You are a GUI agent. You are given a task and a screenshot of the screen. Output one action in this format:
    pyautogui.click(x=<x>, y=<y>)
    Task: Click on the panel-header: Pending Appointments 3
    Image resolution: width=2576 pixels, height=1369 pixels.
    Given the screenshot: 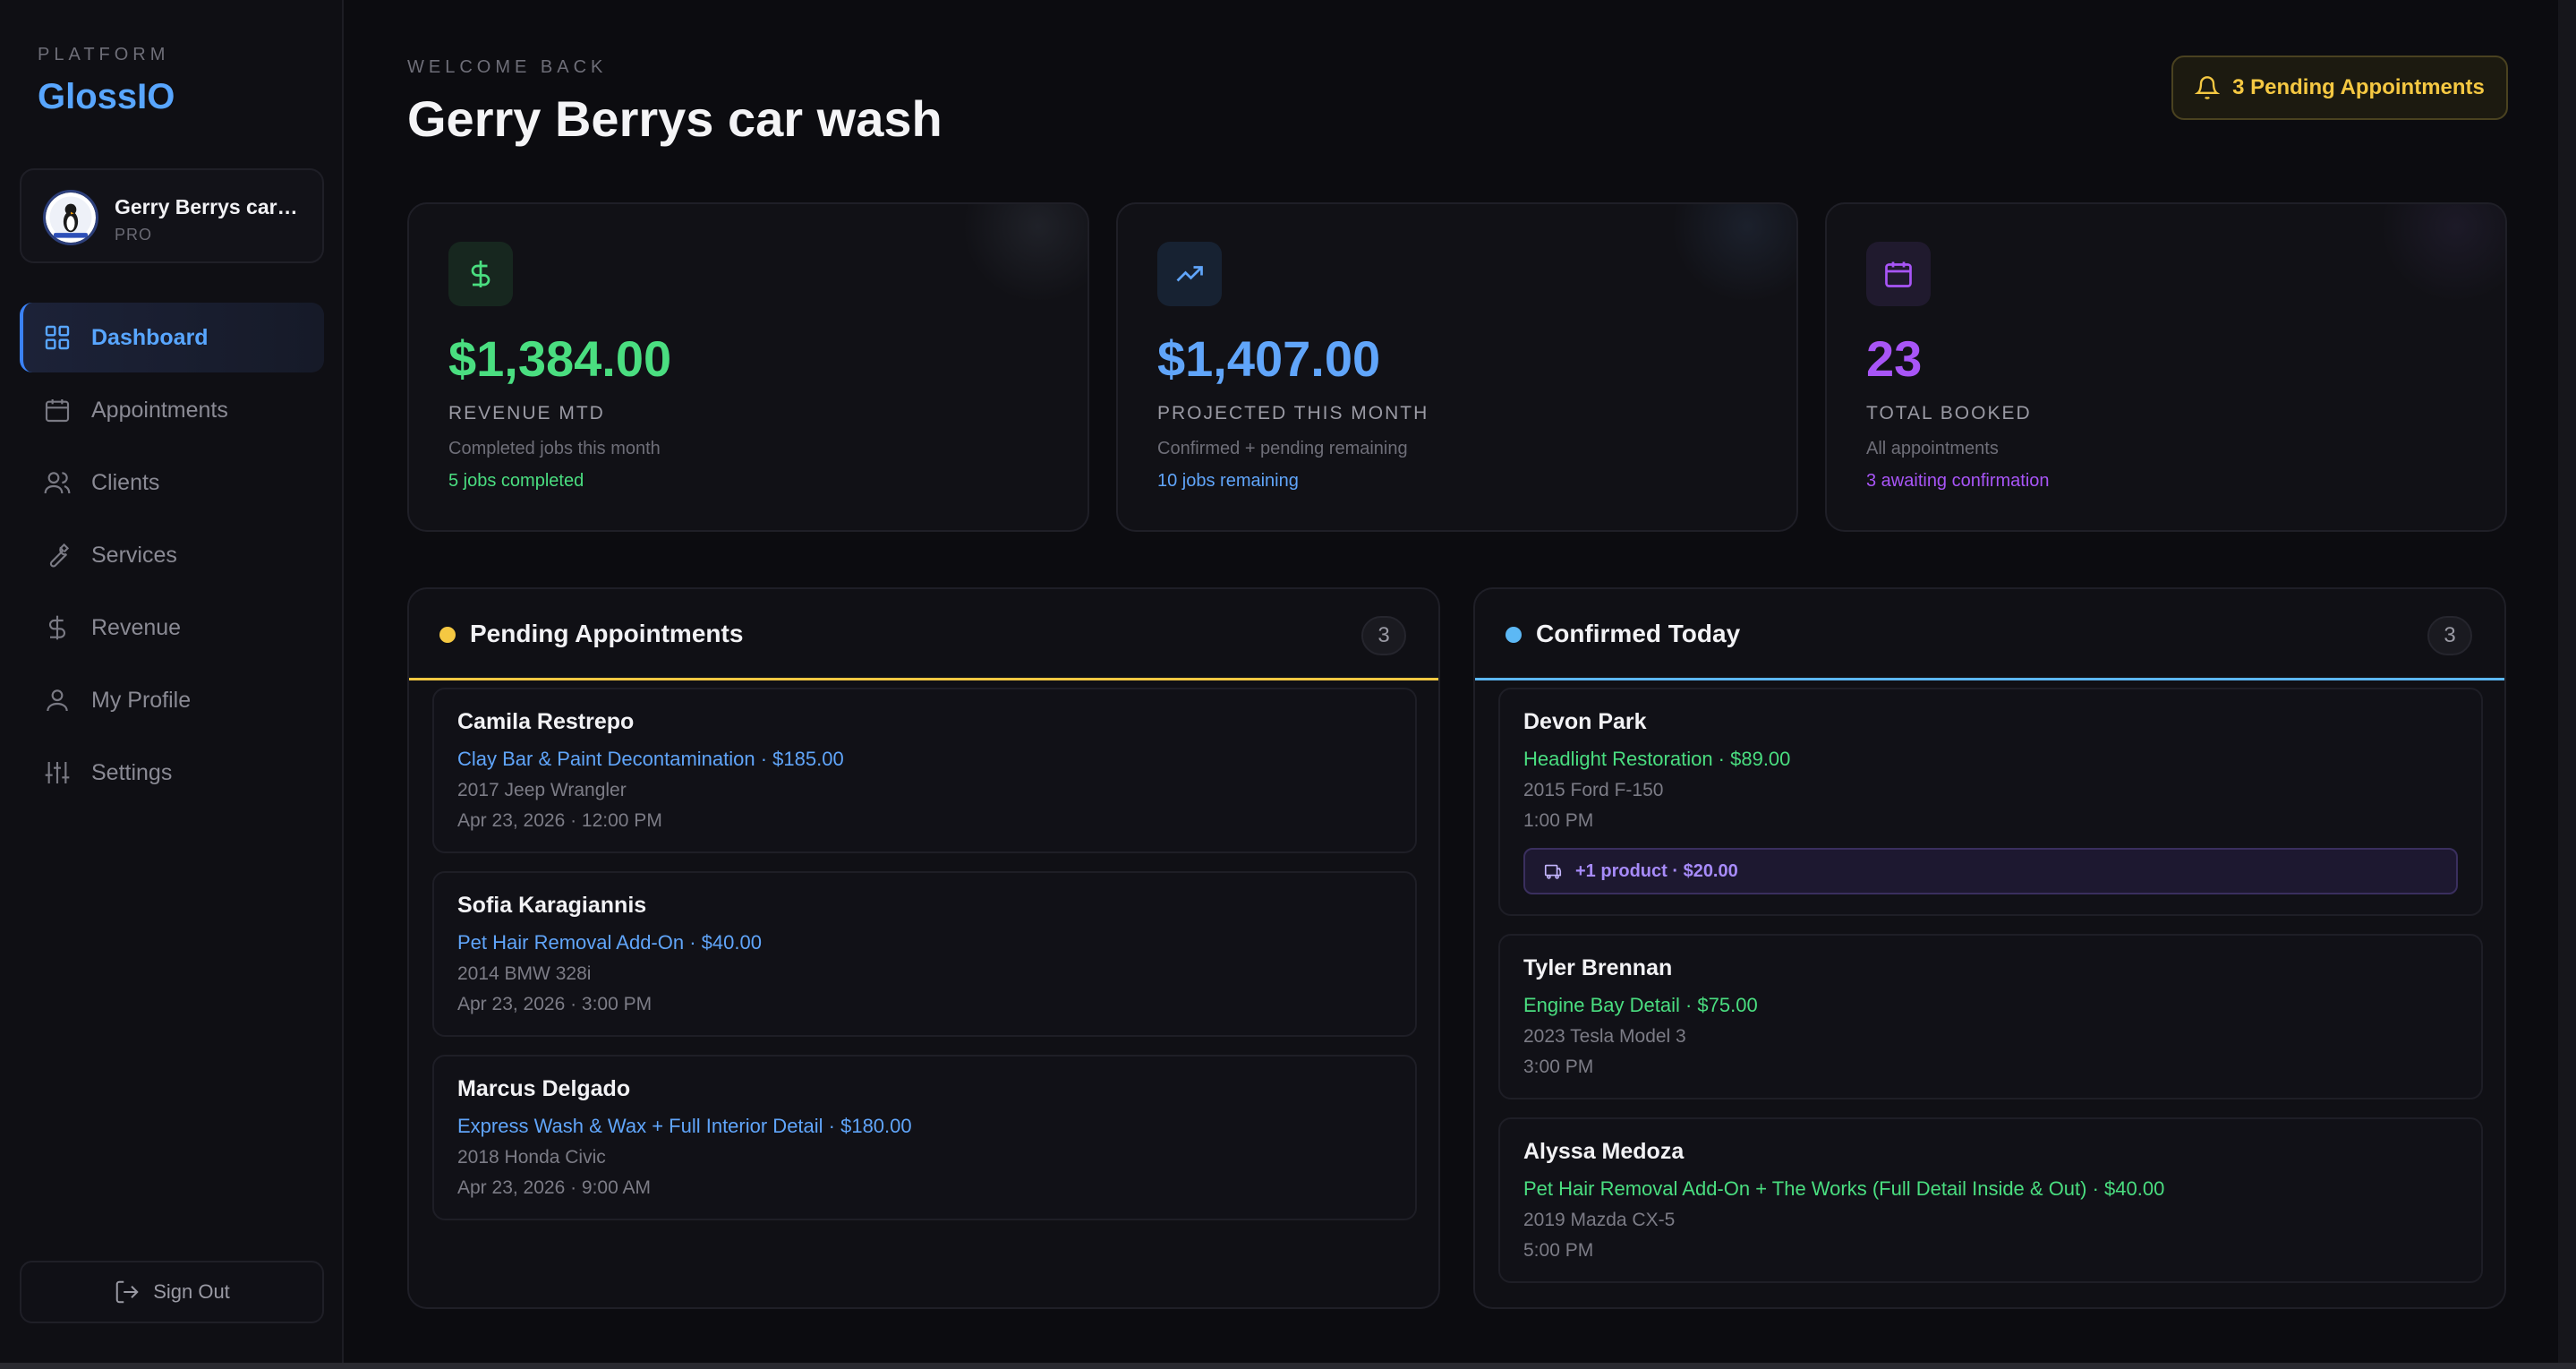 What is the action you would take?
    pyautogui.click(x=923, y=634)
    